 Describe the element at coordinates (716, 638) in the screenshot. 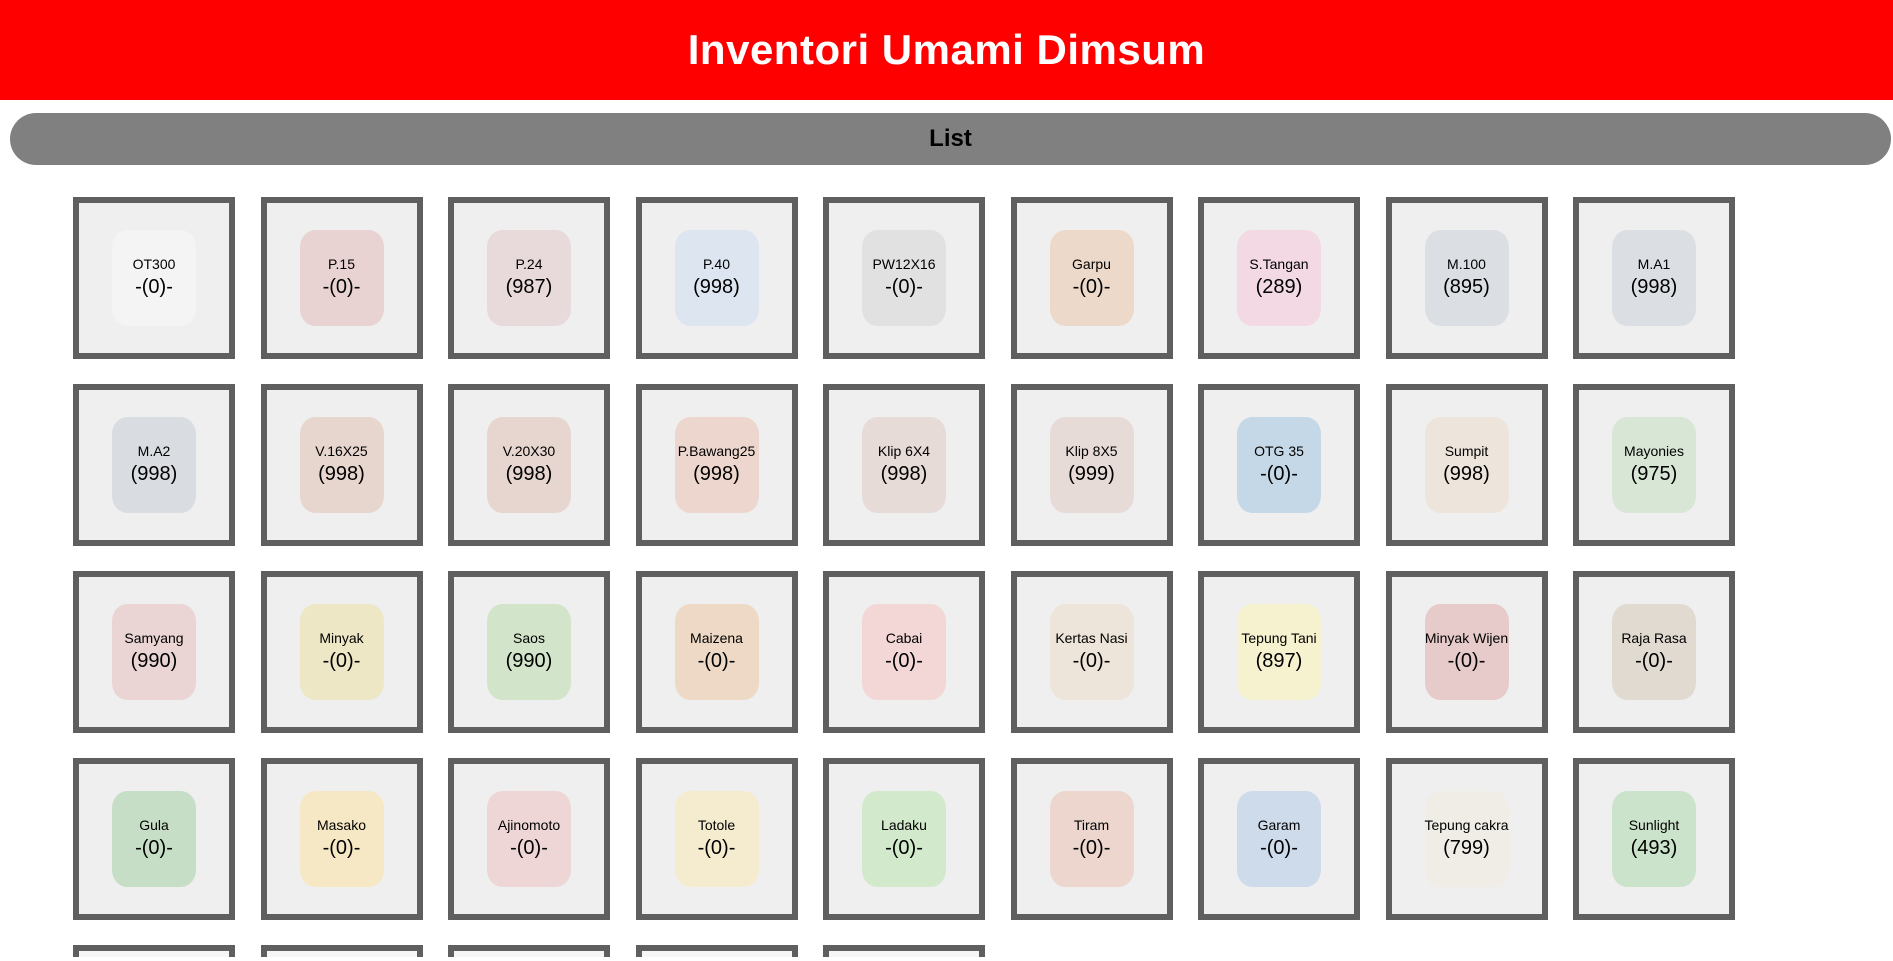

I see `item-name: Maizena` at that location.